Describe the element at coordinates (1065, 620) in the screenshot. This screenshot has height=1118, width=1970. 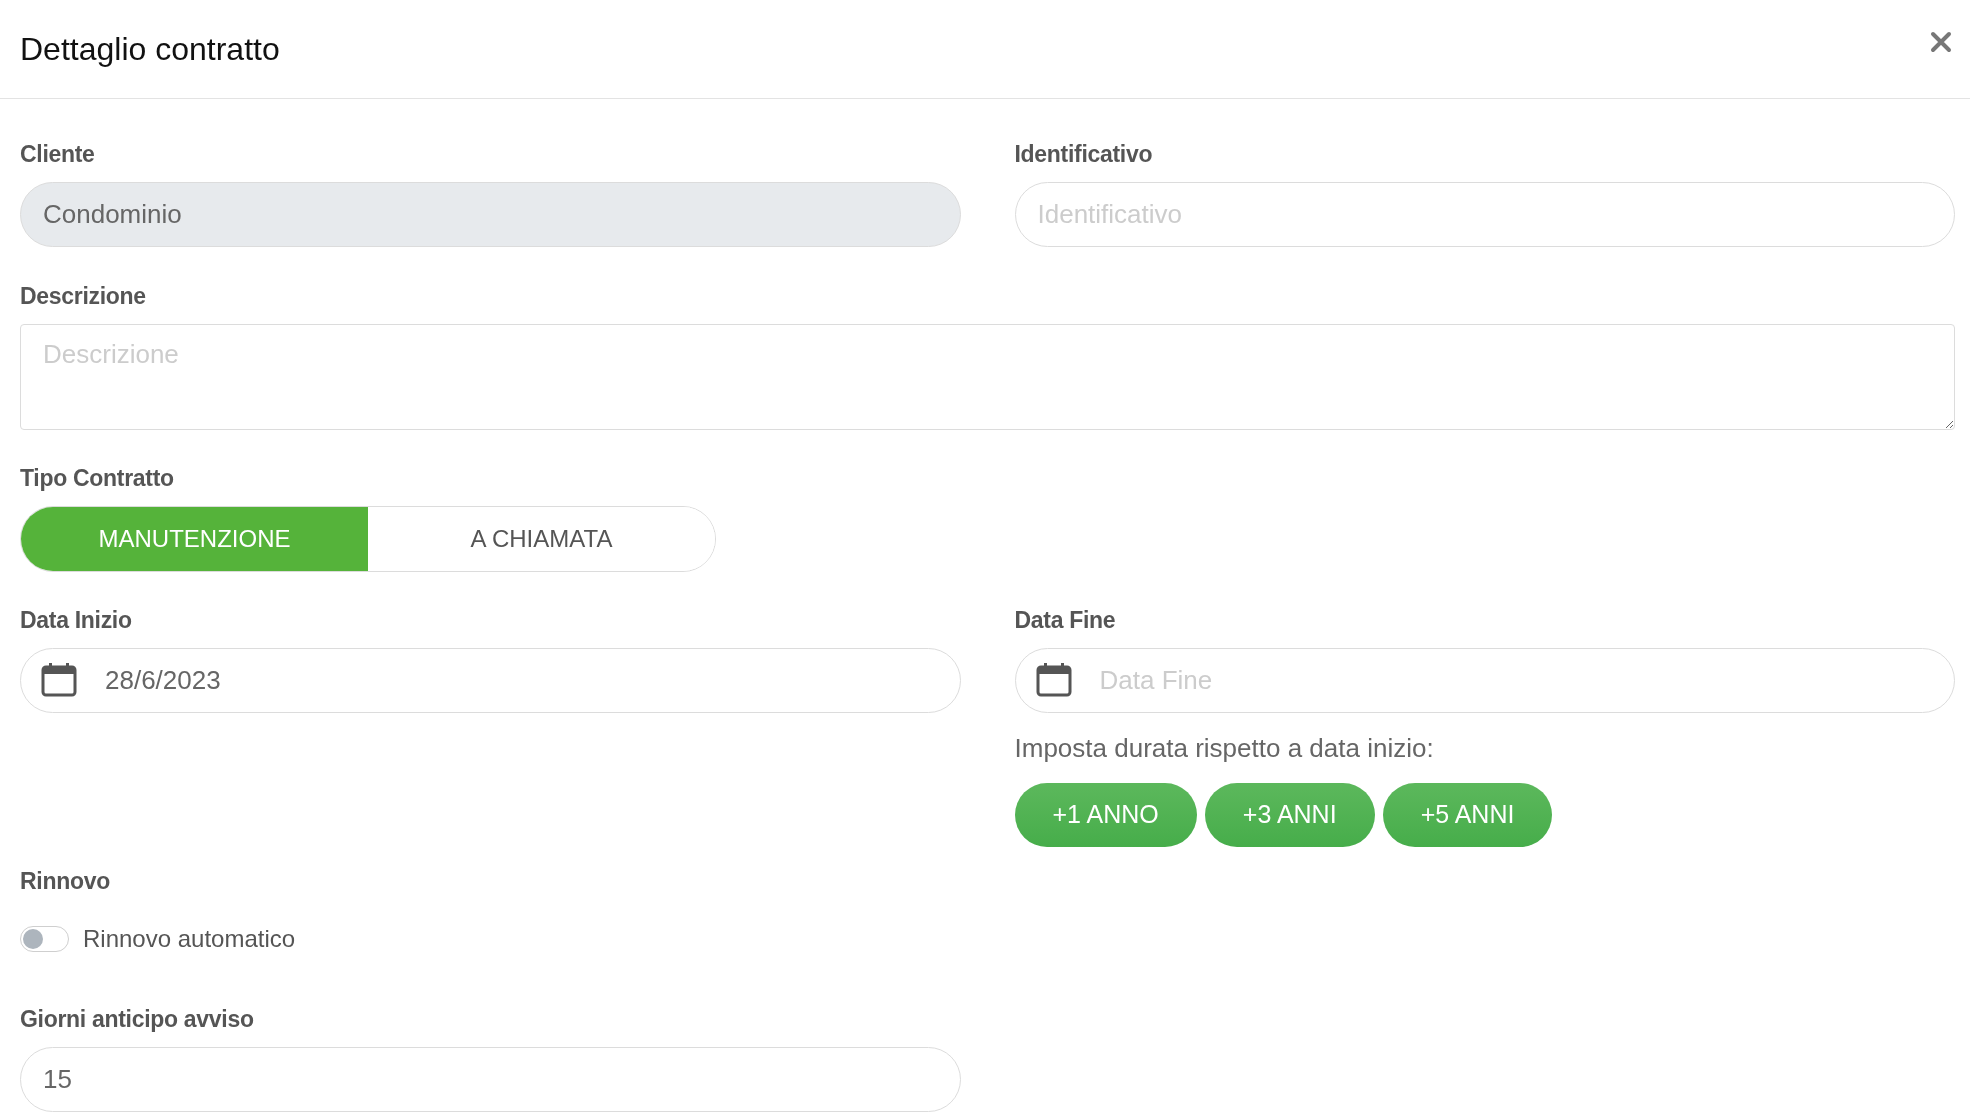
I see `field-label: Data Fine` at that location.